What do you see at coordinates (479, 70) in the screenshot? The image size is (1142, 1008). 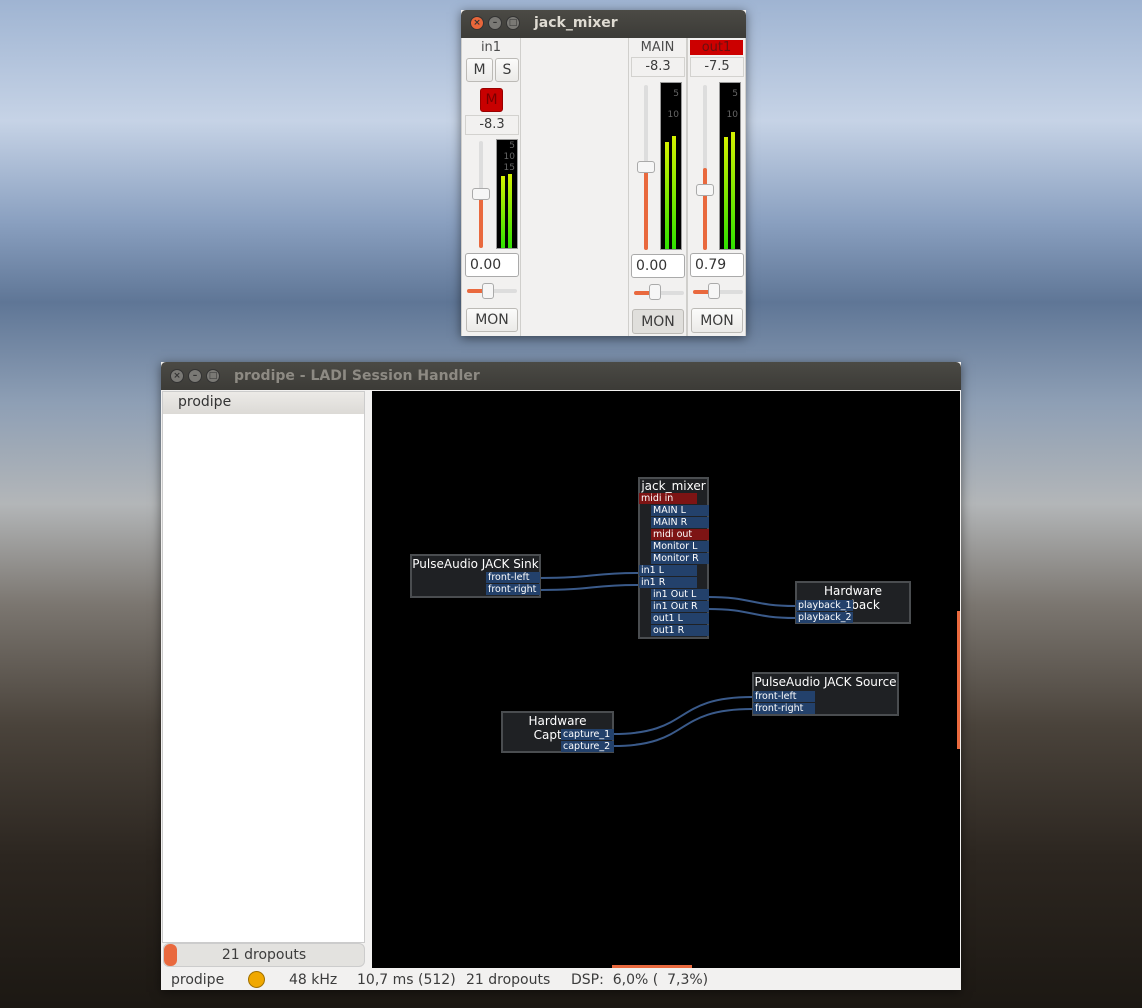 I see `mute-button: M` at bounding box center [479, 70].